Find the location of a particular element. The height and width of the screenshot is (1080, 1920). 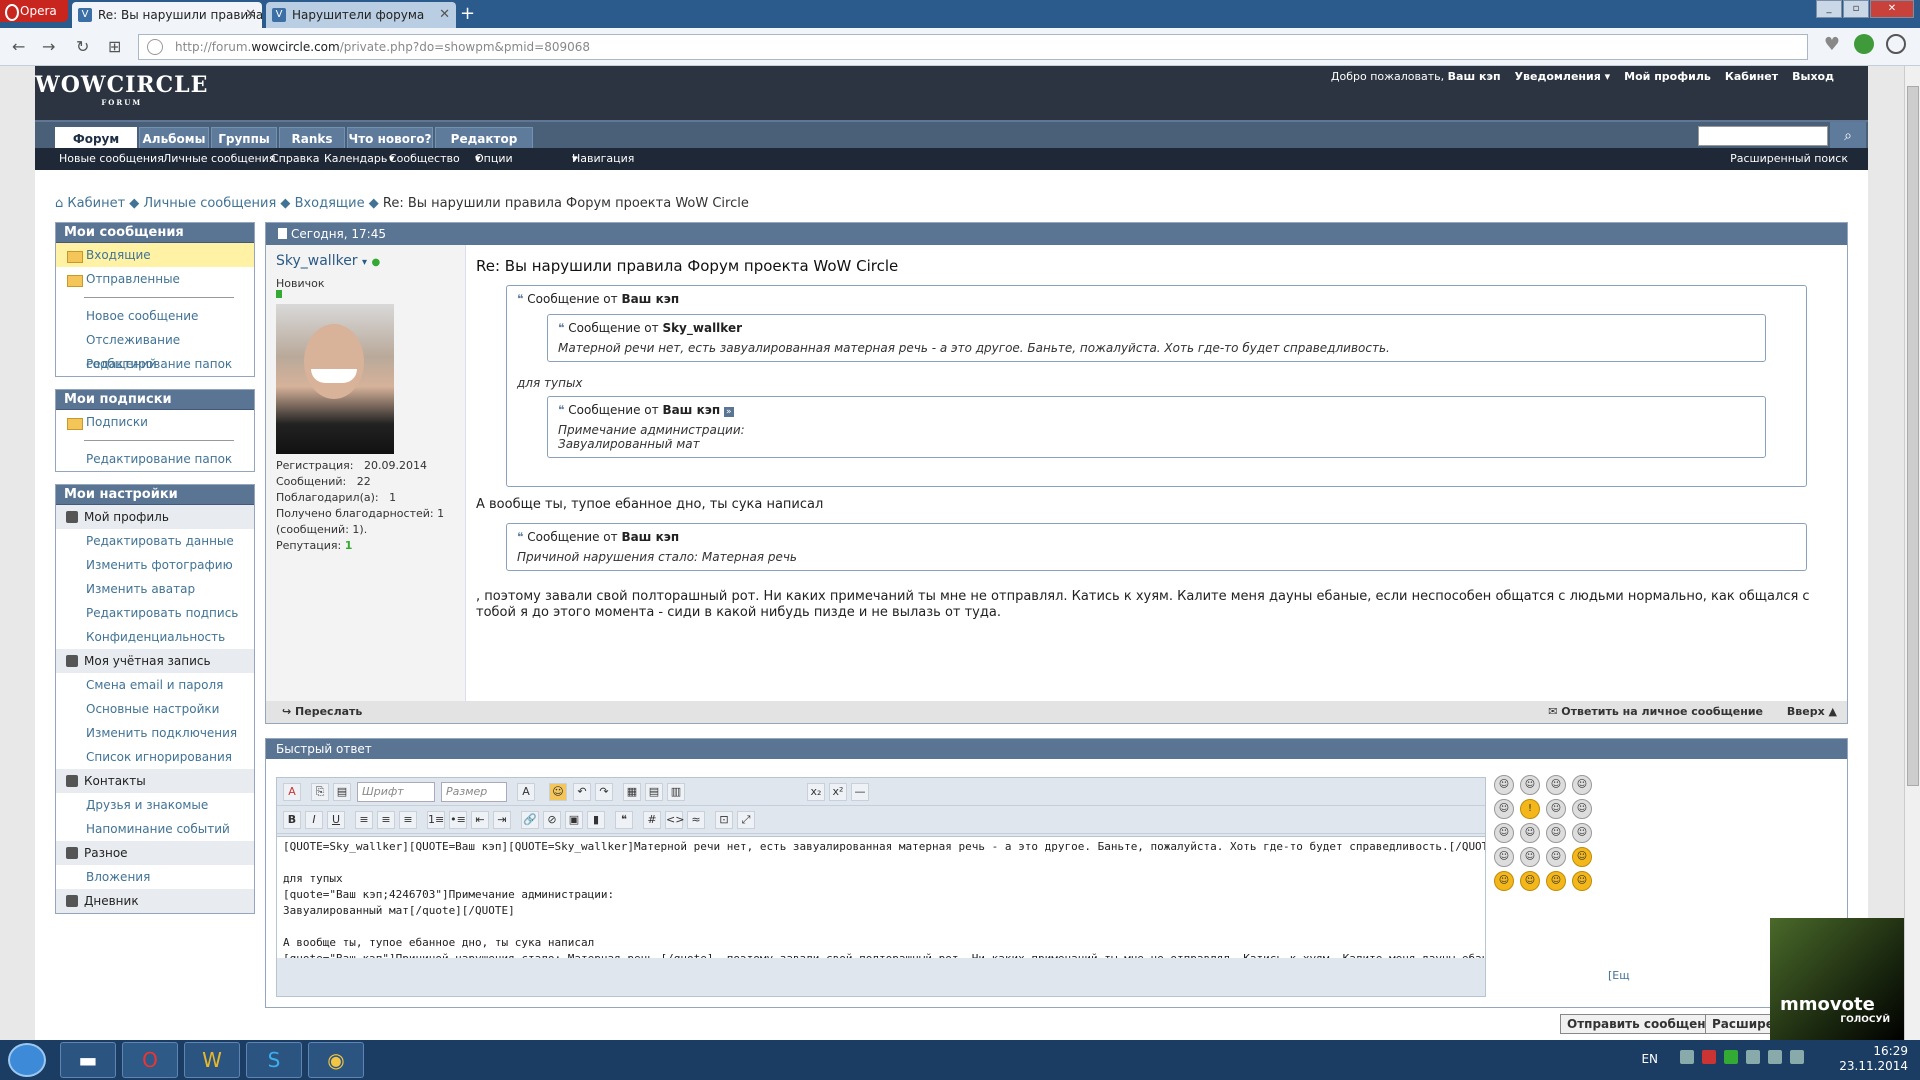

wow-taskbar-icon: W is located at coordinates (212, 1060).